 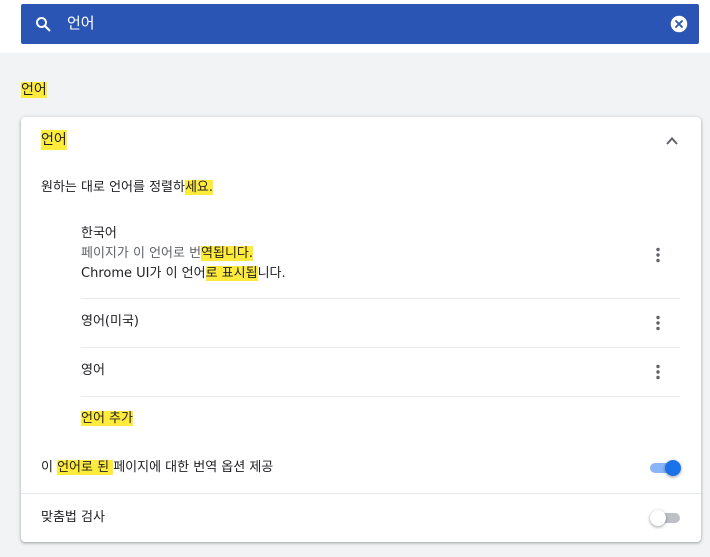 What do you see at coordinates (73, 517) in the screenshot?
I see `spellcheck-label: 맞춤법 검사` at bounding box center [73, 517].